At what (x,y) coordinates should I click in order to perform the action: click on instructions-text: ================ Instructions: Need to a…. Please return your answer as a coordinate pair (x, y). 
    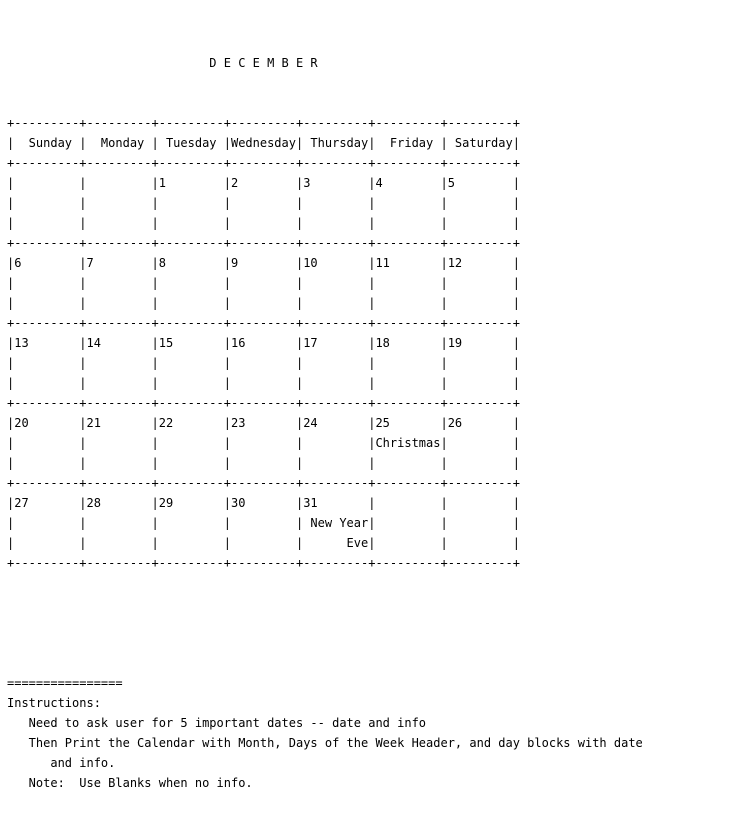
    Looking at the image, I should click on (325, 733).